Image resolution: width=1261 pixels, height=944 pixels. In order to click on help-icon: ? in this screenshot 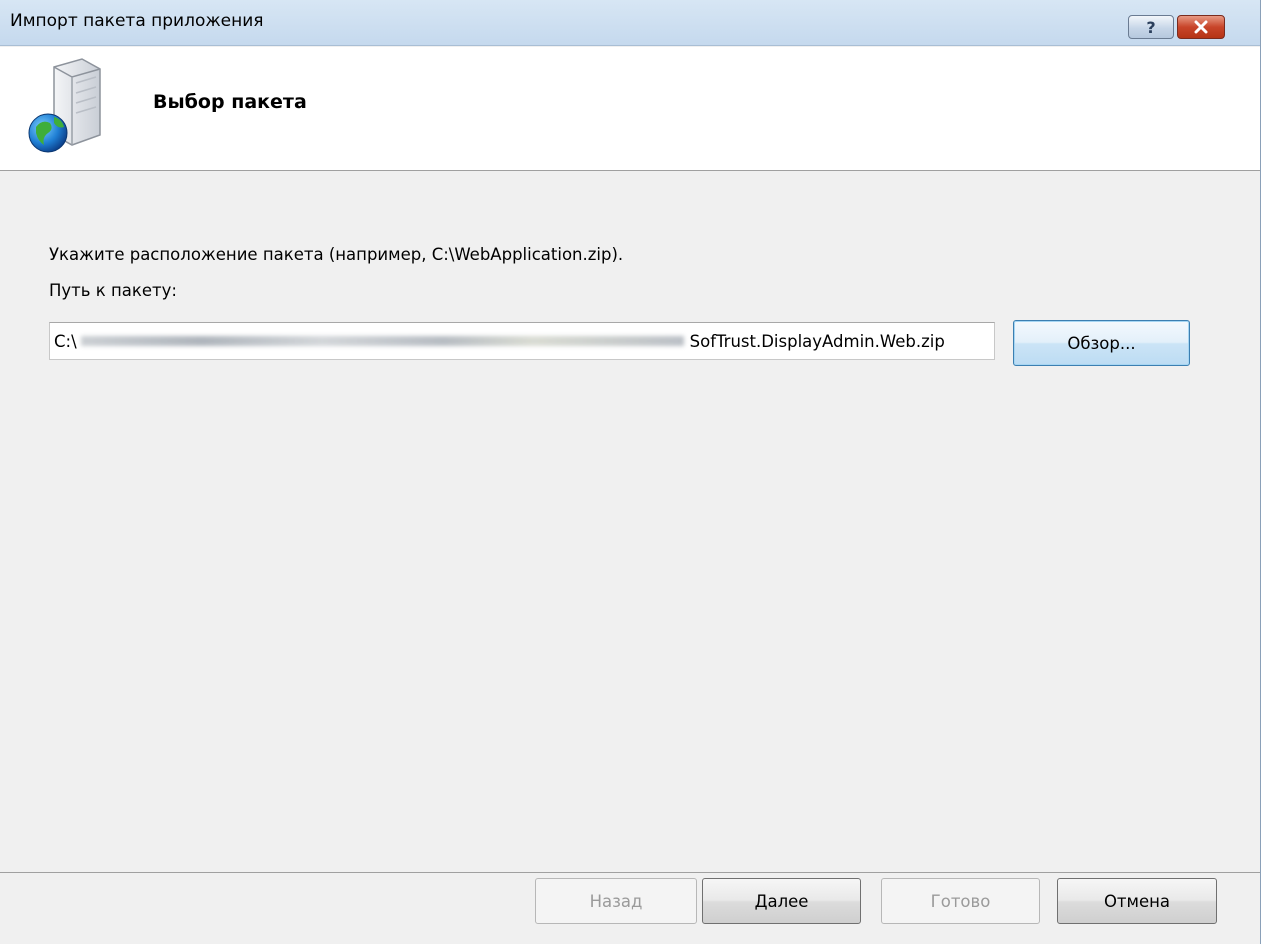, I will do `click(1151, 27)`.